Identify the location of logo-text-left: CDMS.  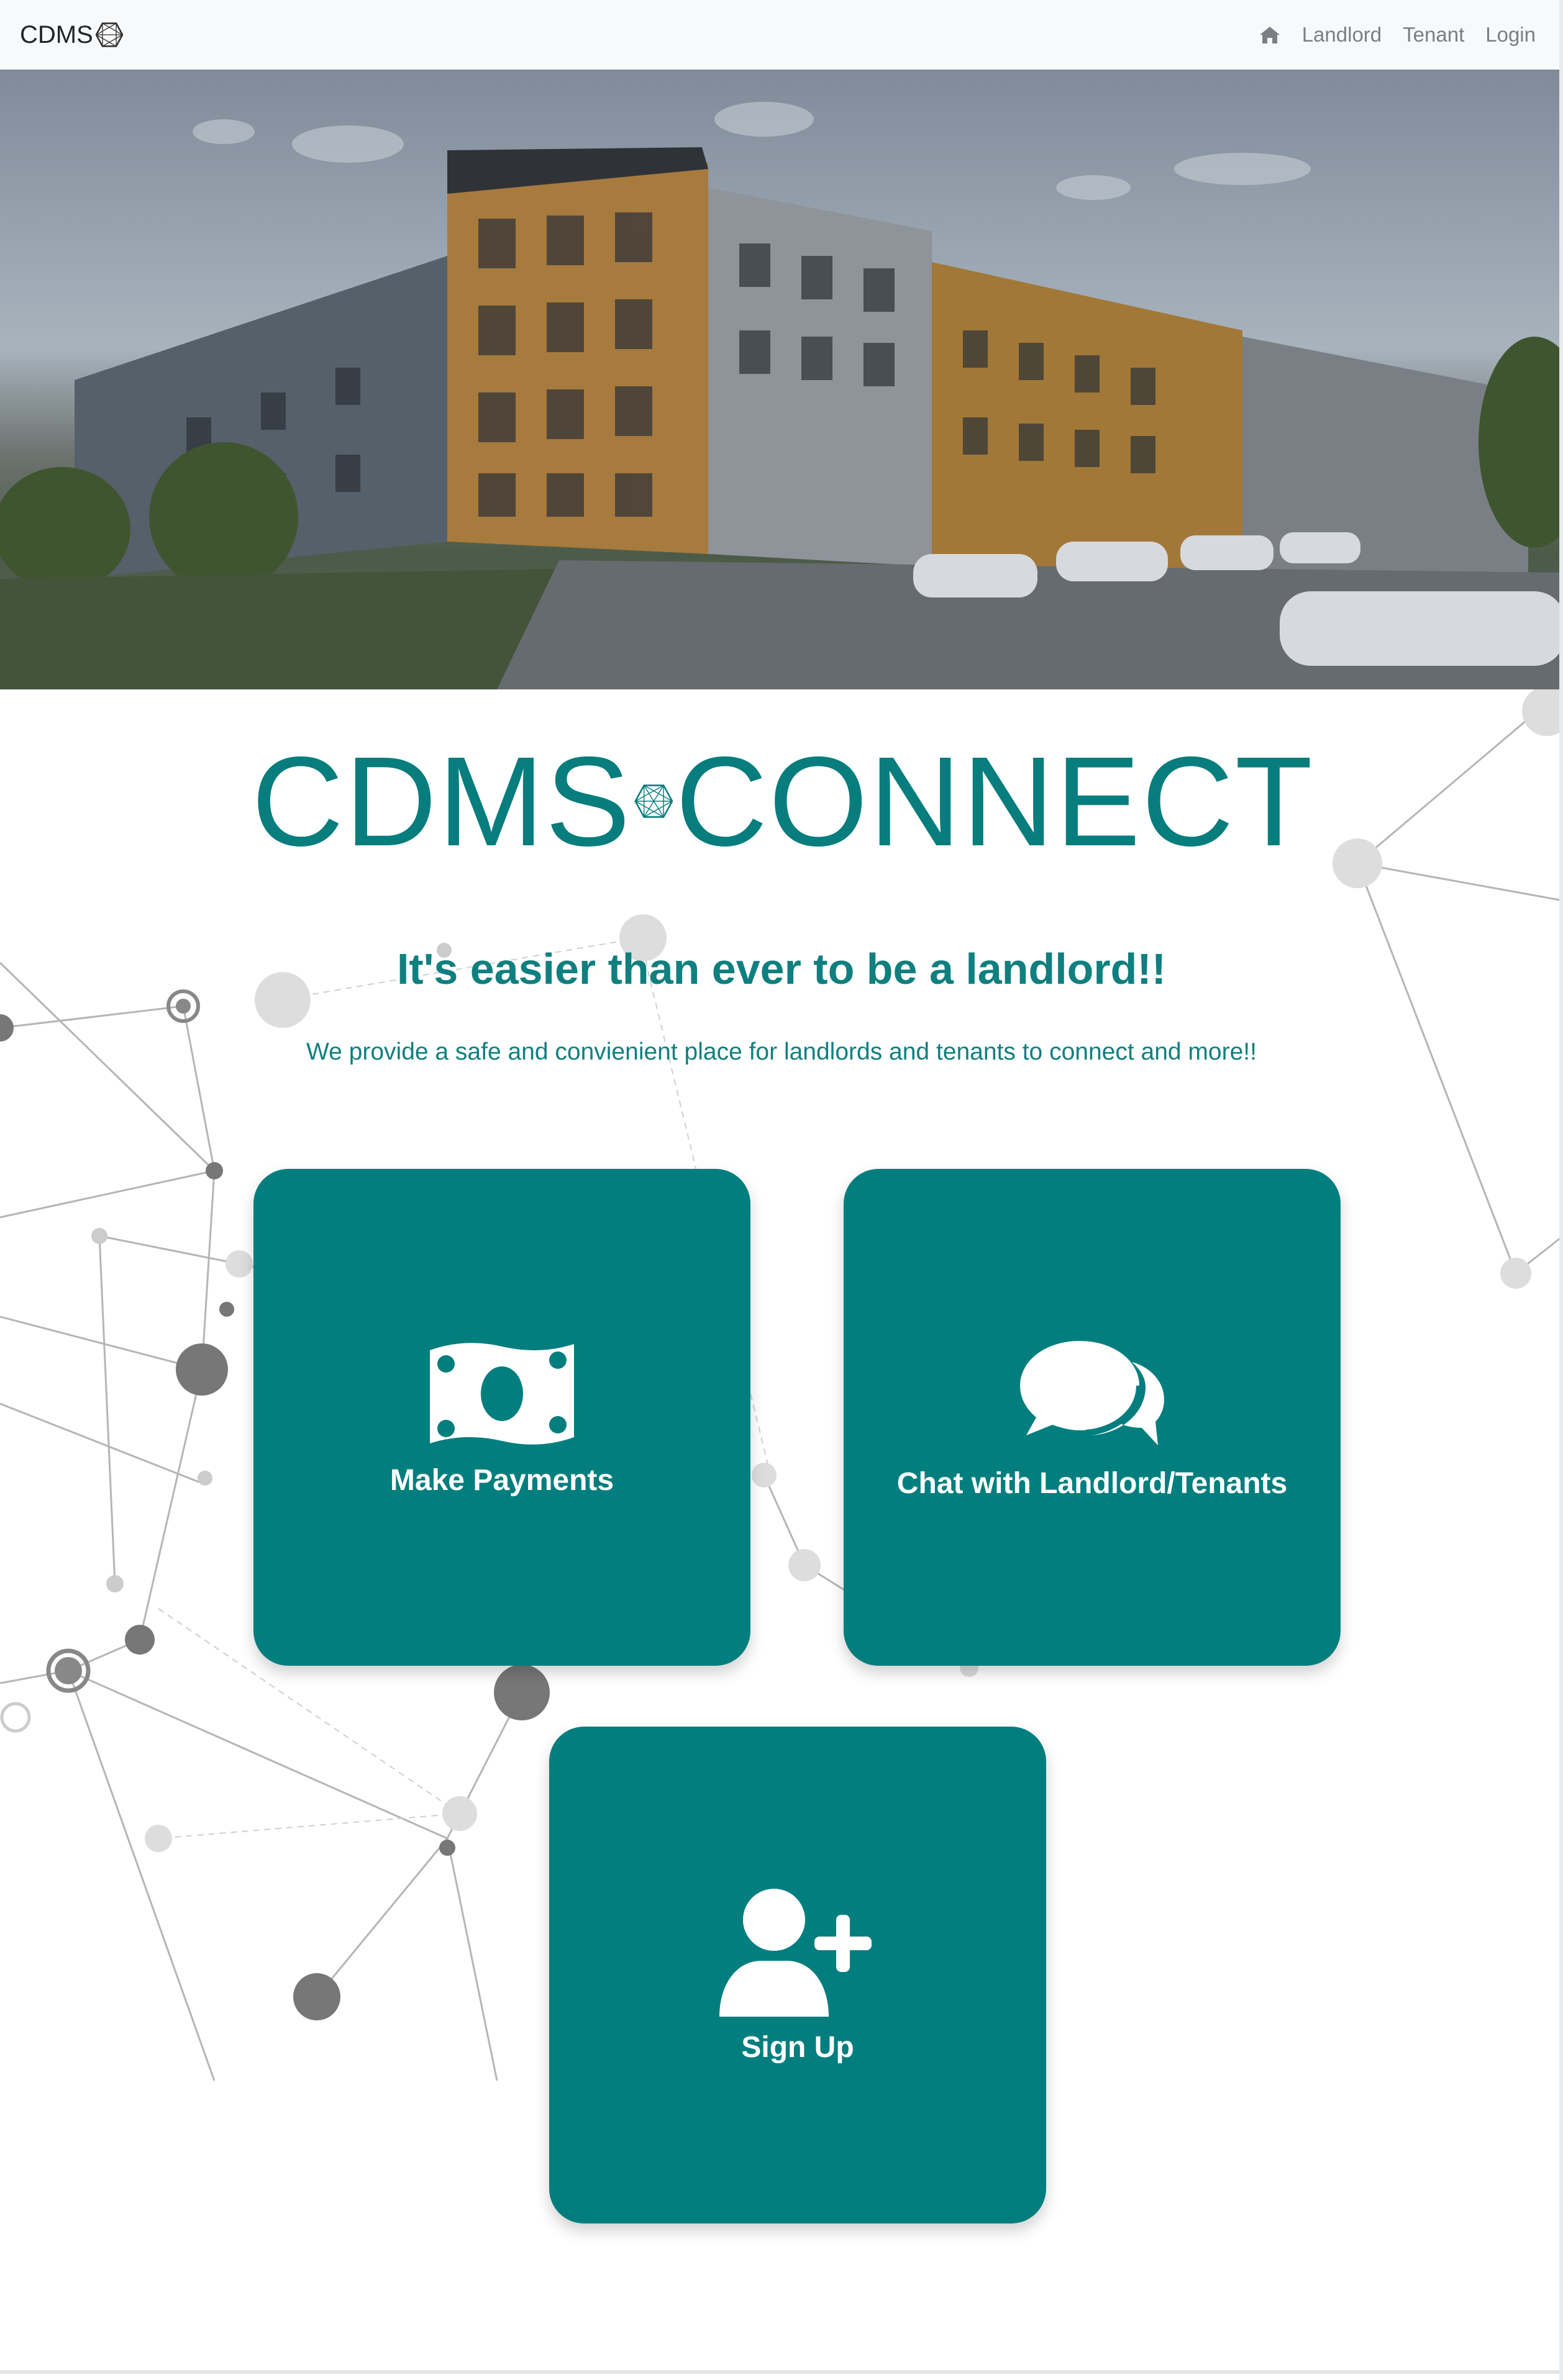
(442, 801).